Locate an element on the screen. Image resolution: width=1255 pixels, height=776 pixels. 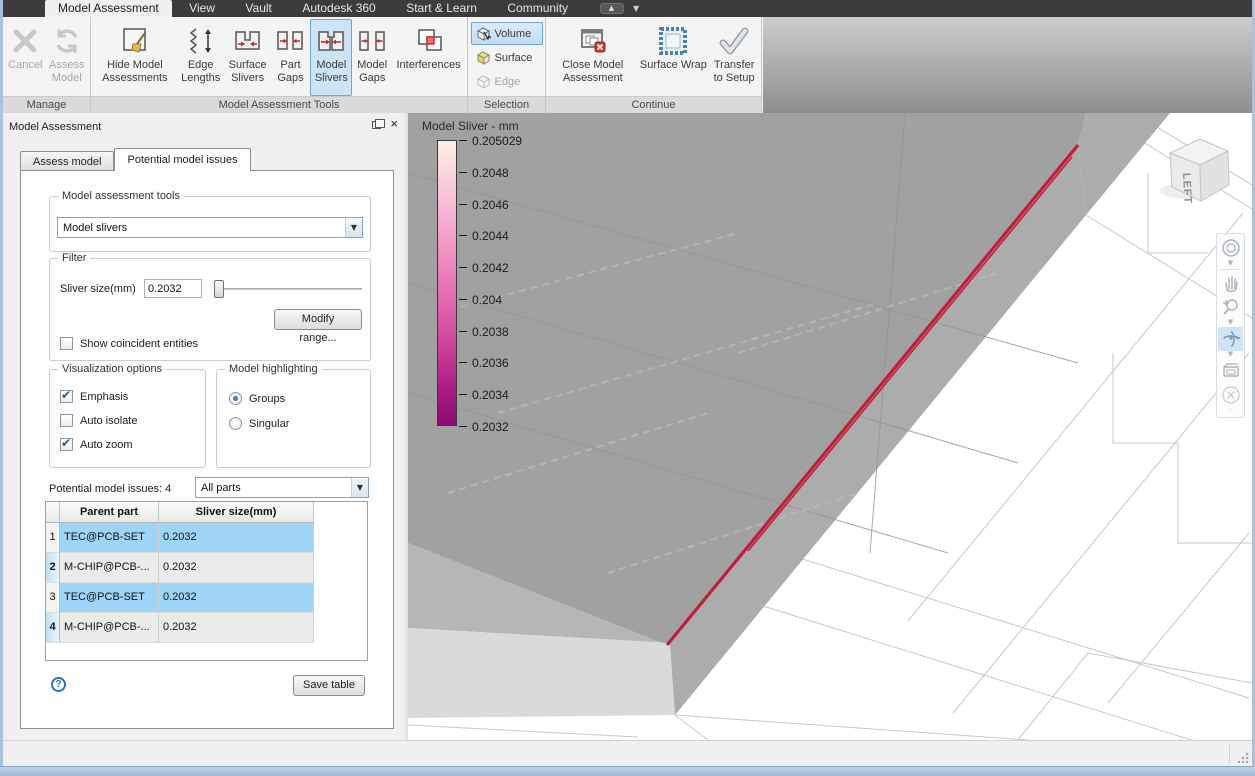
view-cube: LEFT is located at coordinates (1199, 169).